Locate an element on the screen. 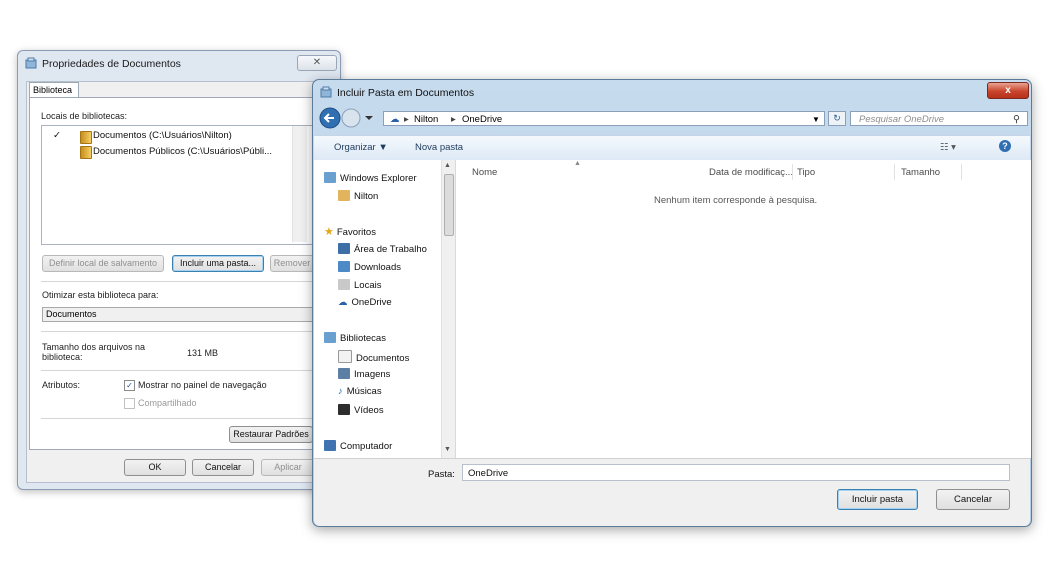 This screenshot has height=576, width=1046. scroll-down-icon: ▼ is located at coordinates (447, 449).